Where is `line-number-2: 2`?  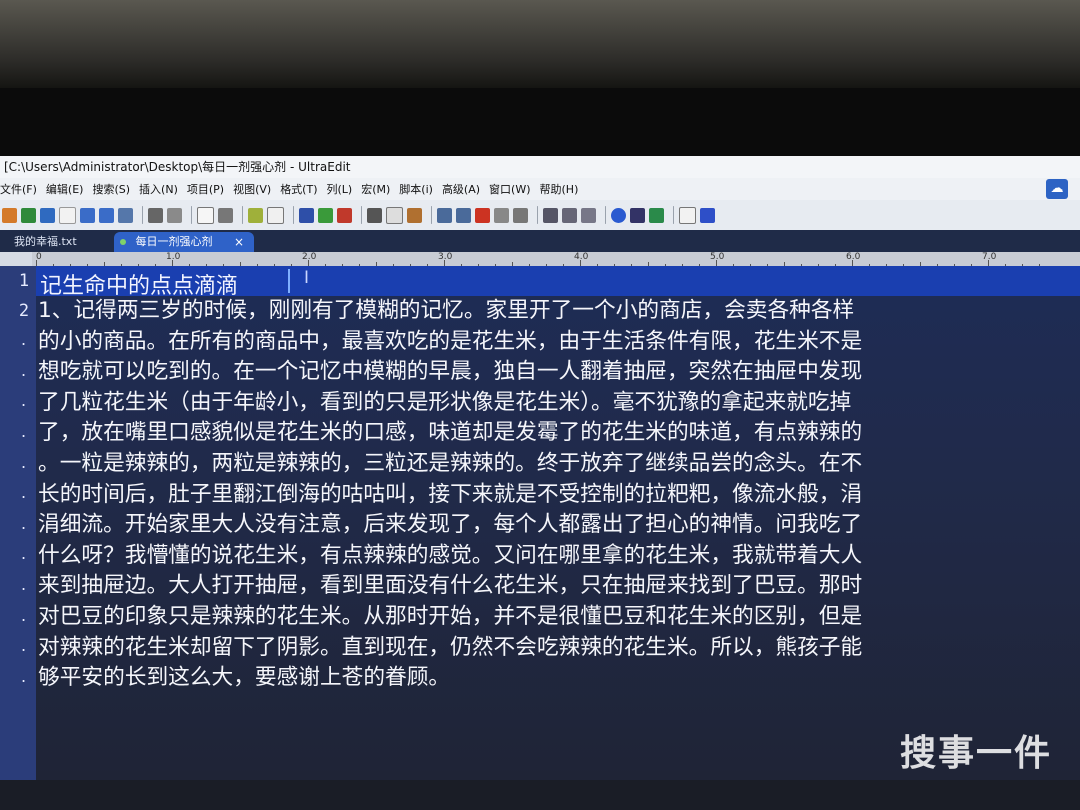 line-number-2: 2 is located at coordinates (24, 311).